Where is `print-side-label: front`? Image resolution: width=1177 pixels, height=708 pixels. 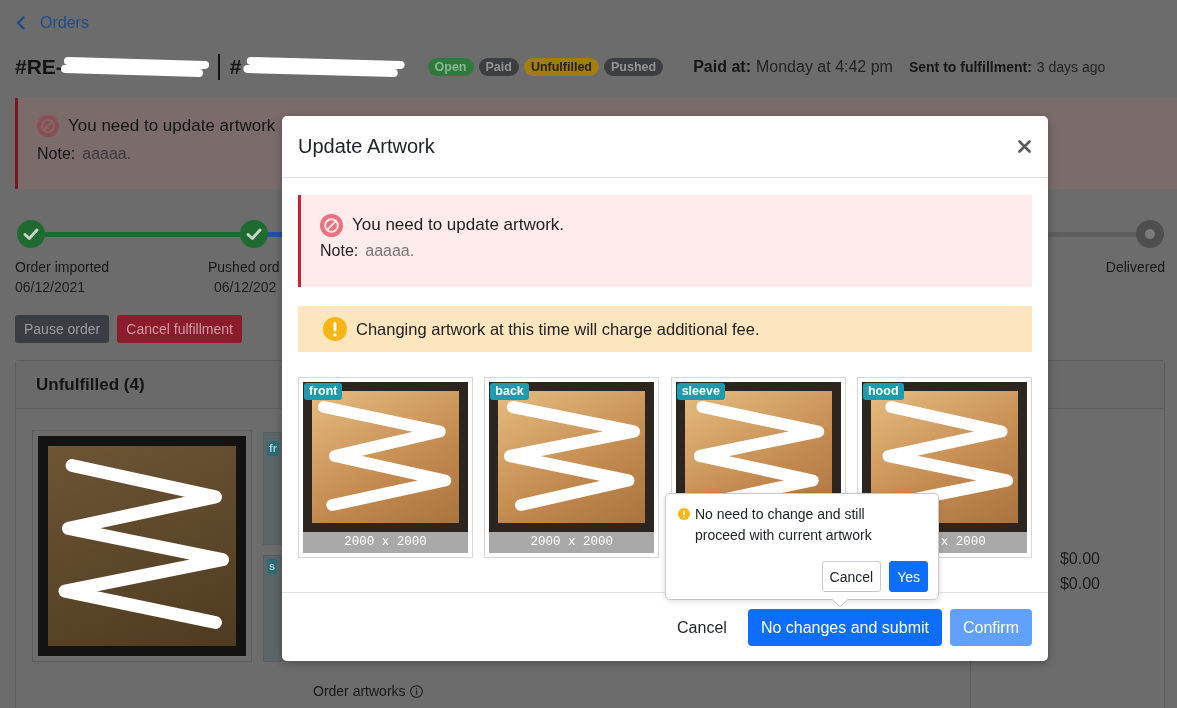
print-side-label: front is located at coordinates (323, 391).